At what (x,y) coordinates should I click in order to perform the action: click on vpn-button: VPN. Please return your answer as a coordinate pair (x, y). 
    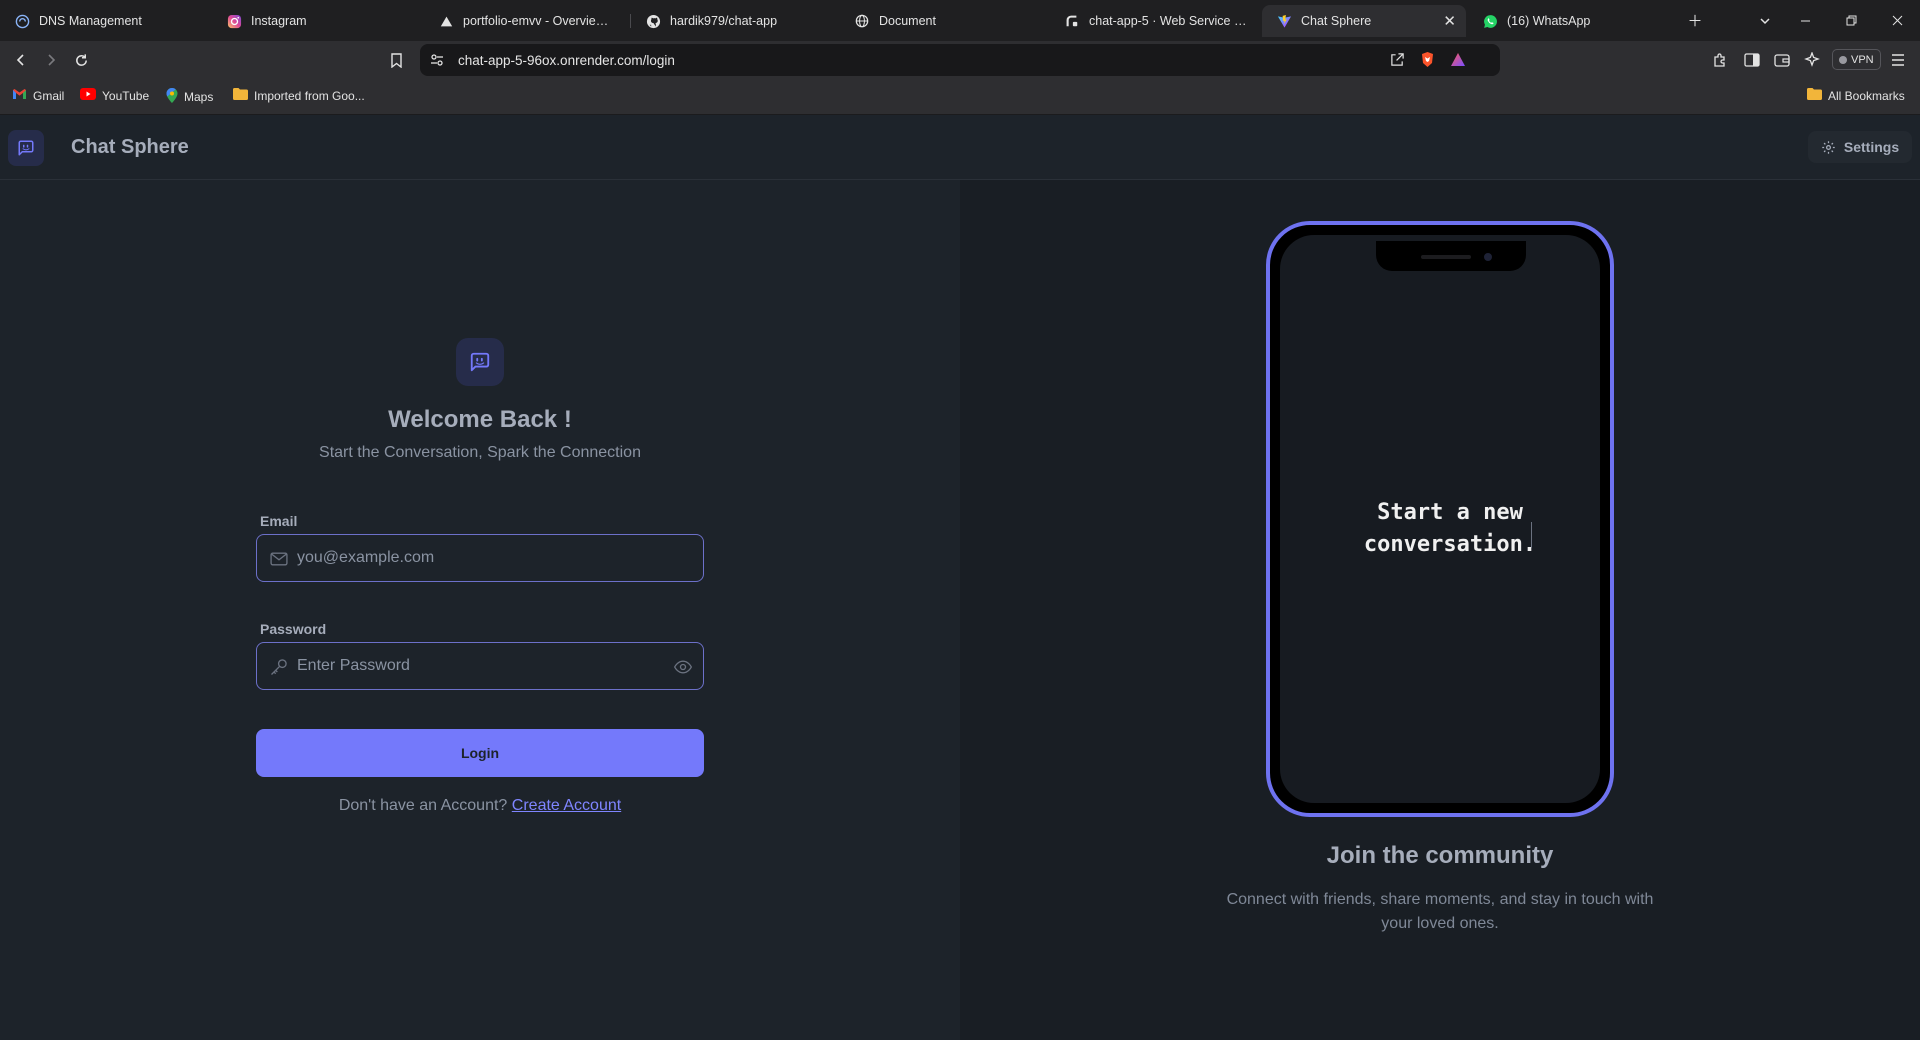
    Looking at the image, I should click on (1856, 59).